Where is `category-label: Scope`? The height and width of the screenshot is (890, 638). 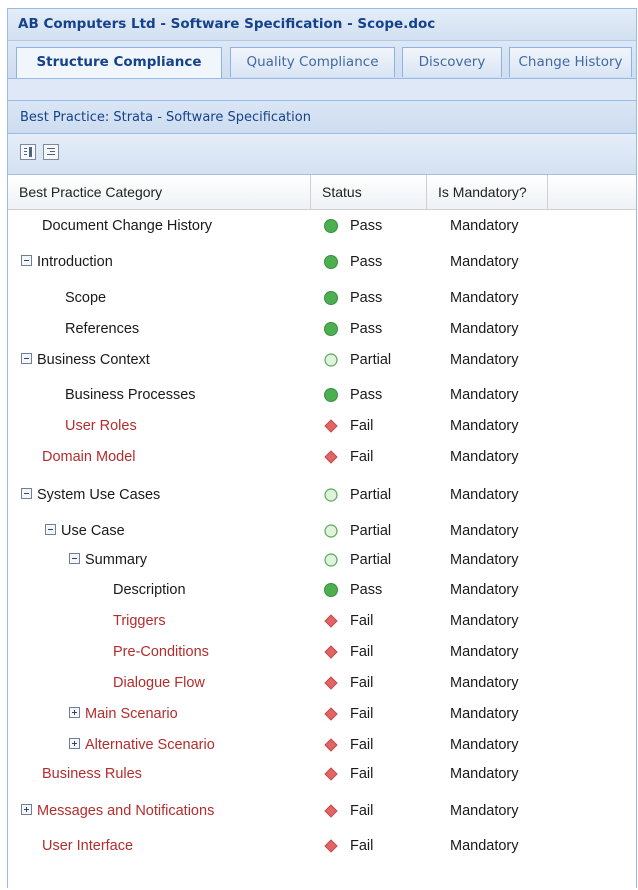 category-label: Scope is located at coordinates (86, 298).